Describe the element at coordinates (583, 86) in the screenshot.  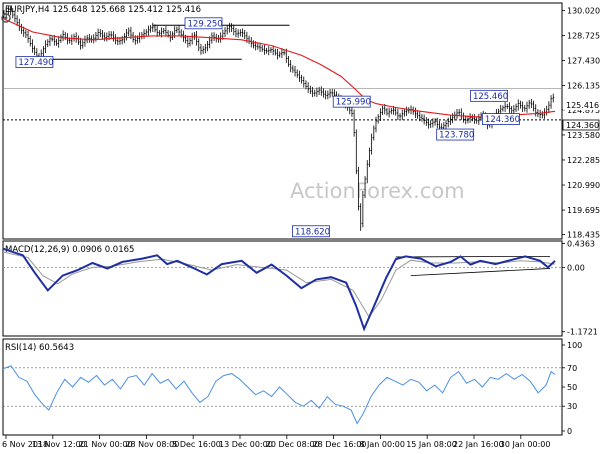
I see `price-y-tick-label-3: 126.135` at that location.